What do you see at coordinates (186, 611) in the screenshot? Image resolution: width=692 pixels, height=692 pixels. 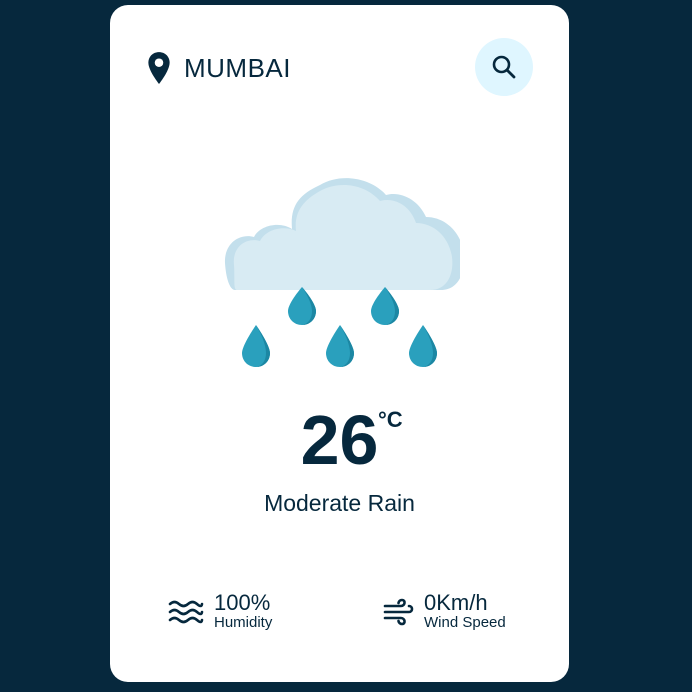 I see `waves-icon` at bounding box center [186, 611].